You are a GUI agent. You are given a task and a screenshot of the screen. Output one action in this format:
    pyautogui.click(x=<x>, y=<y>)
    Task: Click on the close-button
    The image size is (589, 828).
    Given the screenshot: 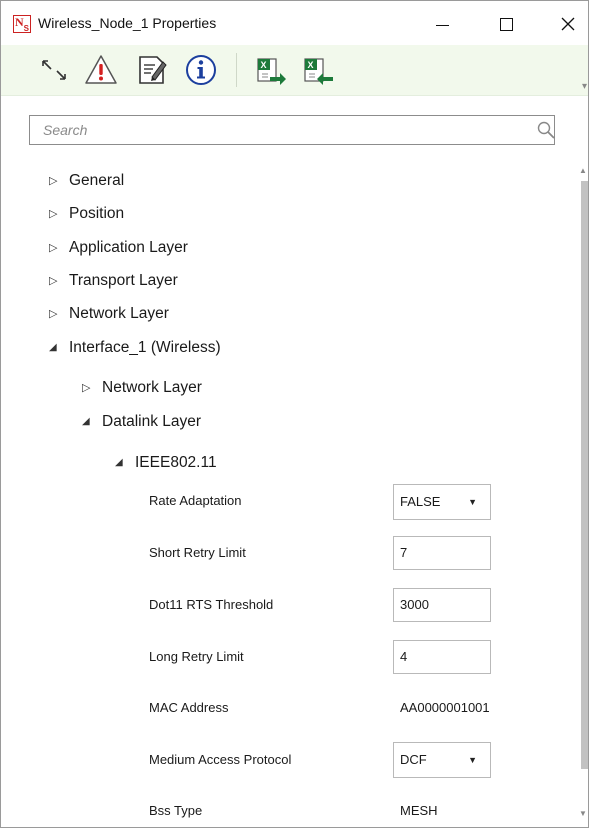 What is the action you would take?
    pyautogui.click(x=566, y=24)
    